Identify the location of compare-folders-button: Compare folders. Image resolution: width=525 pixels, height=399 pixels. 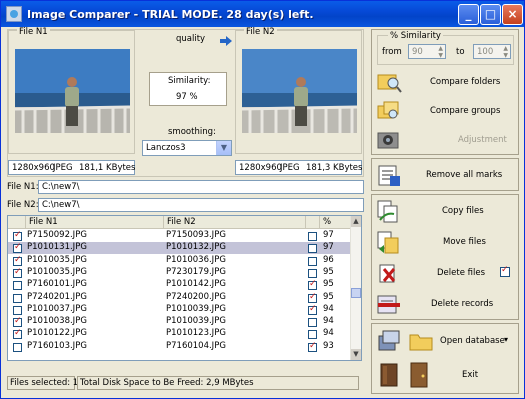
(446, 82).